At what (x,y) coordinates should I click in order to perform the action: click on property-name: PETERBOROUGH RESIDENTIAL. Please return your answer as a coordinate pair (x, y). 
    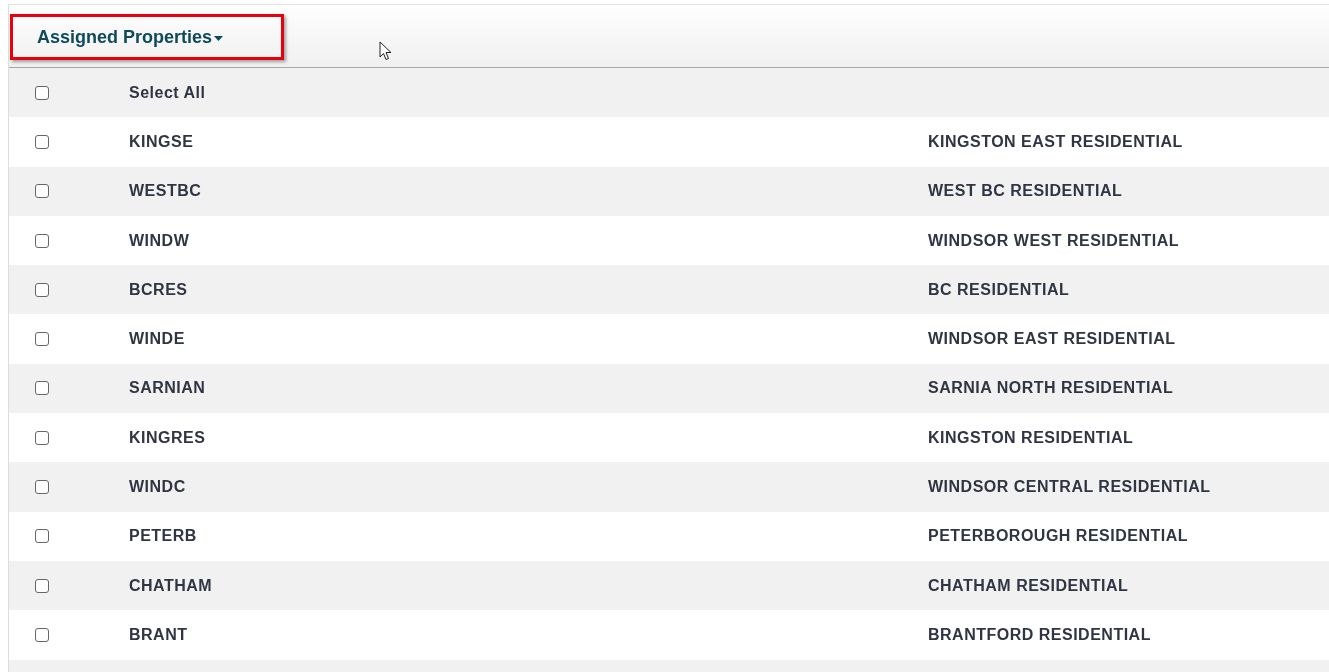
    Looking at the image, I should click on (1058, 536).